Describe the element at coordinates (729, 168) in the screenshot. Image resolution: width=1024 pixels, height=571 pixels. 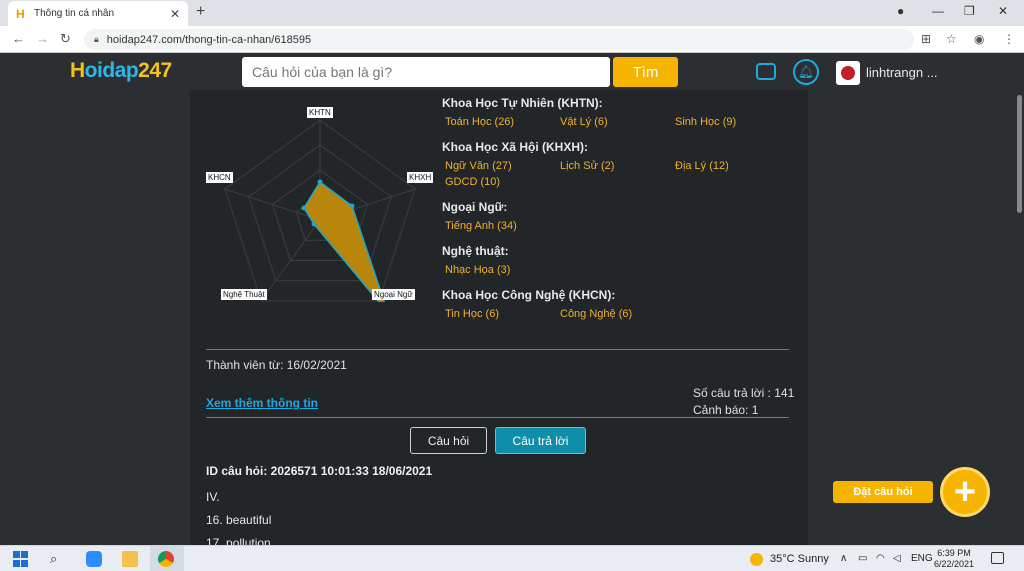
I see `subject-item: Địa Lý (12)` at that location.